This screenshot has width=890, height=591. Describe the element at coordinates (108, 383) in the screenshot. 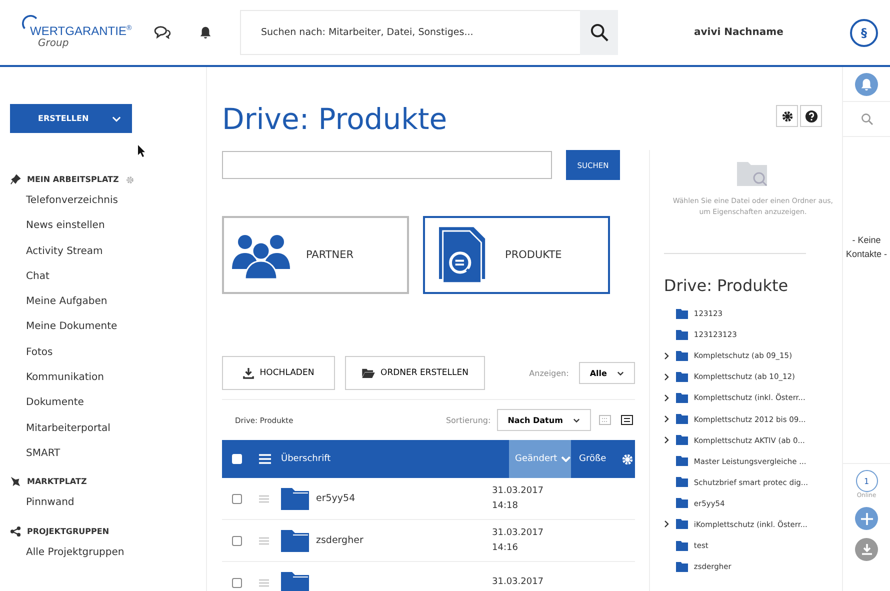

I see `sidebar-item: Kommunikation` at that location.